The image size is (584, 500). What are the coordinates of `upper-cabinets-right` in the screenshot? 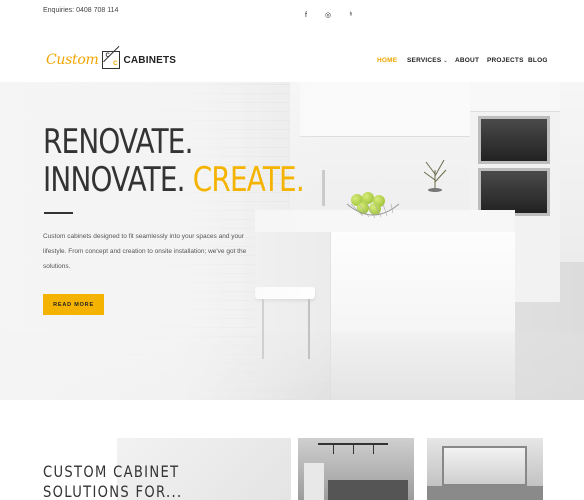 It's located at (515, 97).